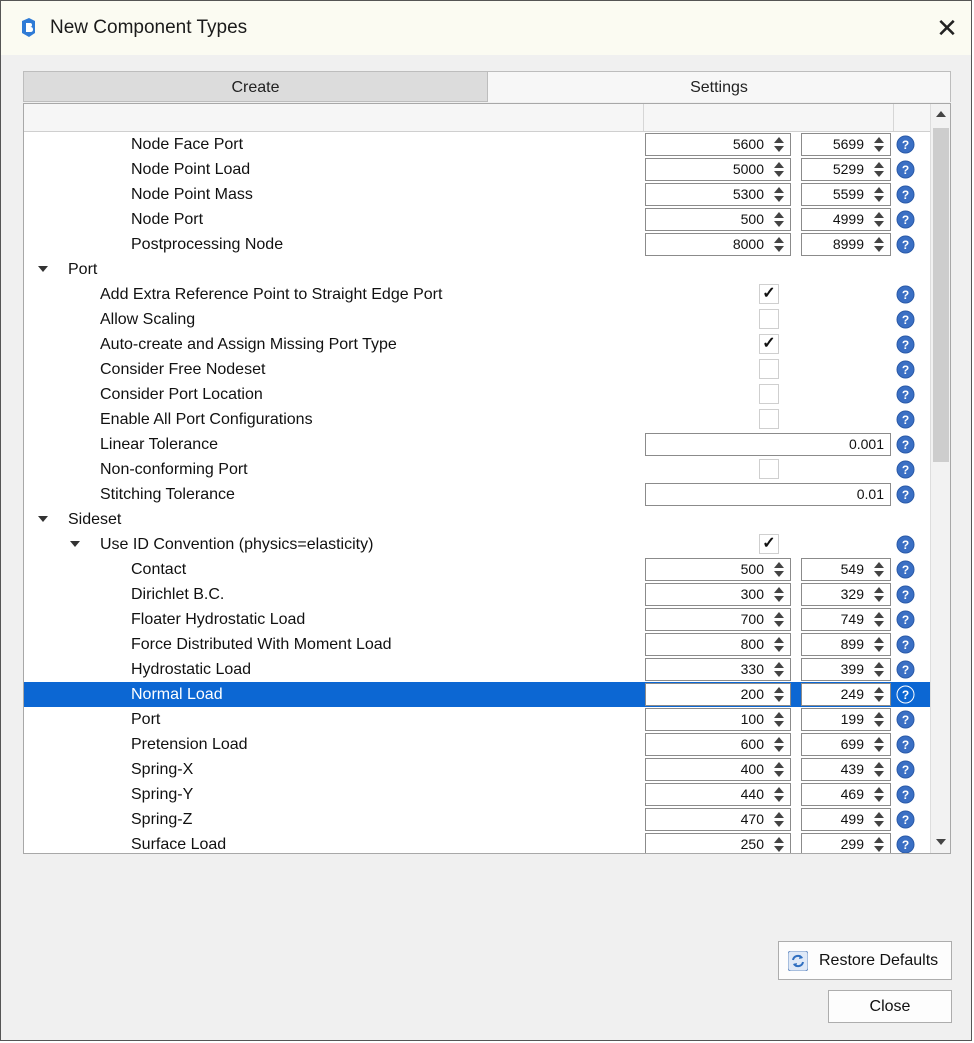 This screenshot has width=974, height=1043. Describe the element at coordinates (477, 619) in the screenshot. I see `tree-row: Floater Hydrostatic Load 700 749?` at that location.